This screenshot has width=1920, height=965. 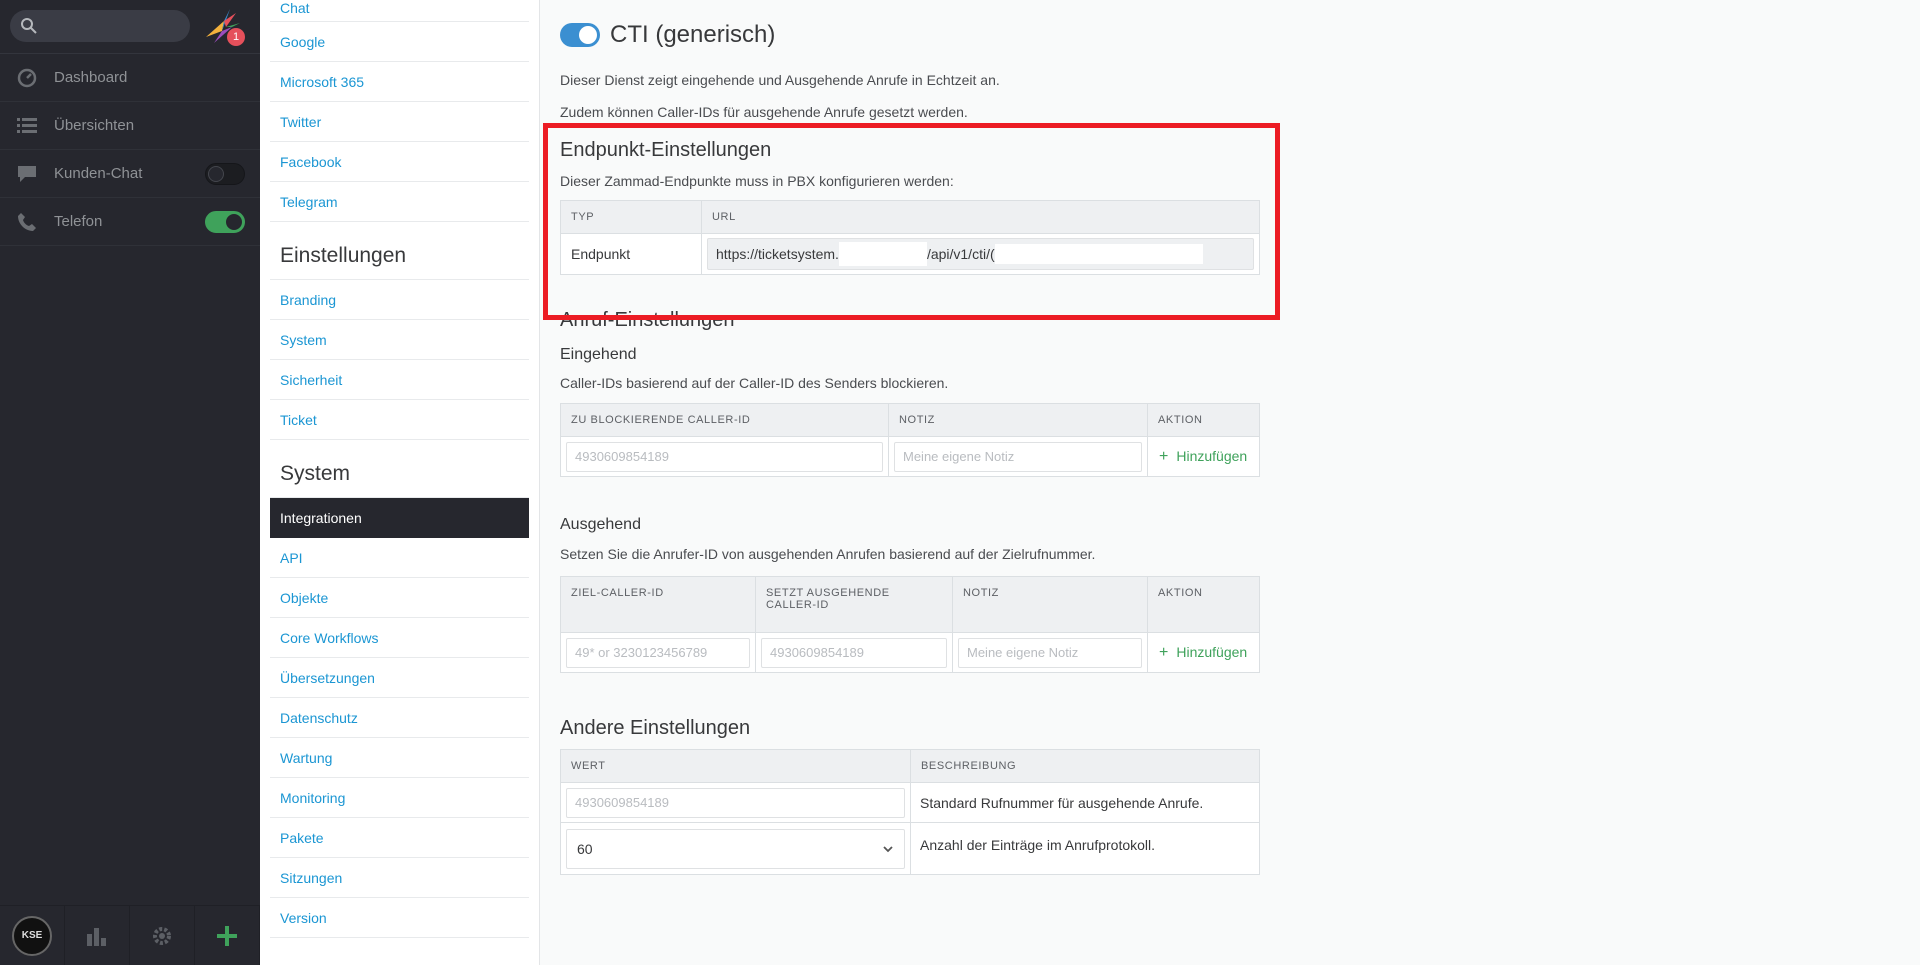 What do you see at coordinates (399, 340) in the screenshot?
I see `sidebar-item-system: System` at bounding box center [399, 340].